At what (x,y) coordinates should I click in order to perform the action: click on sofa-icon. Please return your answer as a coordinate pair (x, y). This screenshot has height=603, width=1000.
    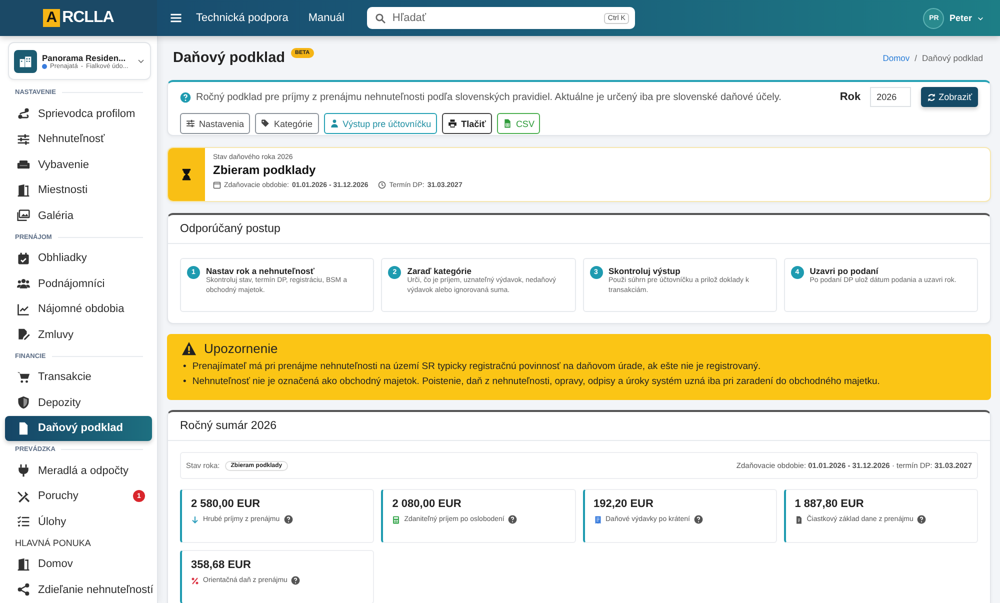
    Looking at the image, I should click on (23, 165).